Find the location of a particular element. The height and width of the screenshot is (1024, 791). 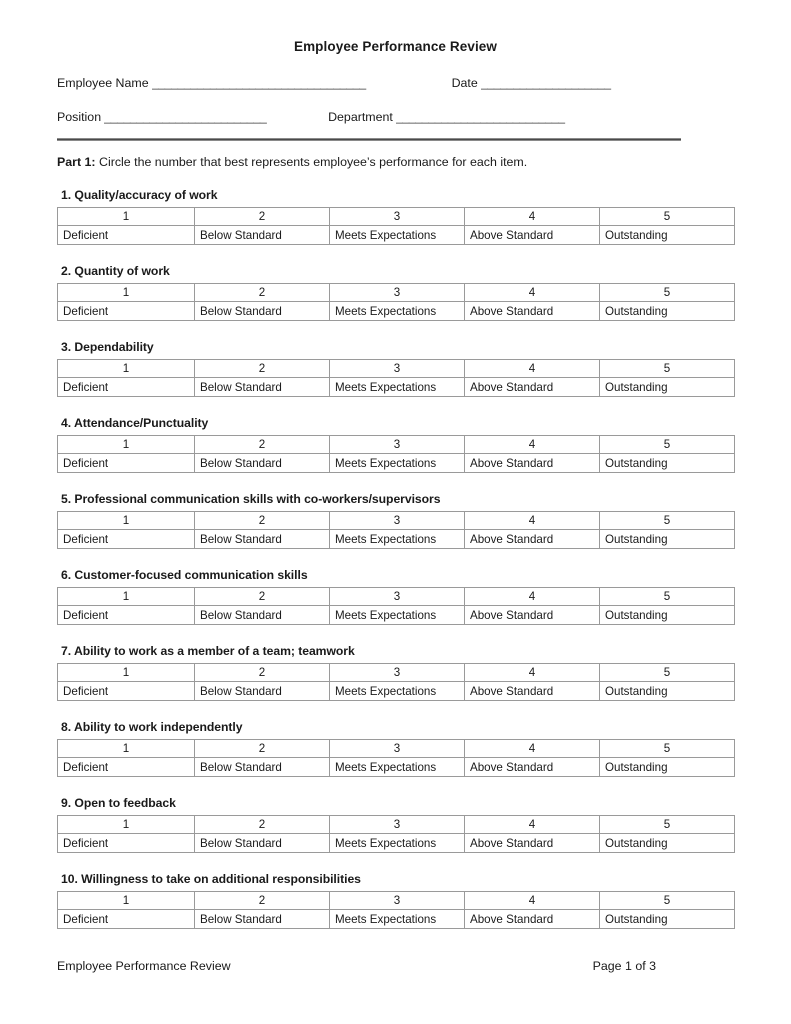

part-1-label: Part 1: is located at coordinates (76, 162).